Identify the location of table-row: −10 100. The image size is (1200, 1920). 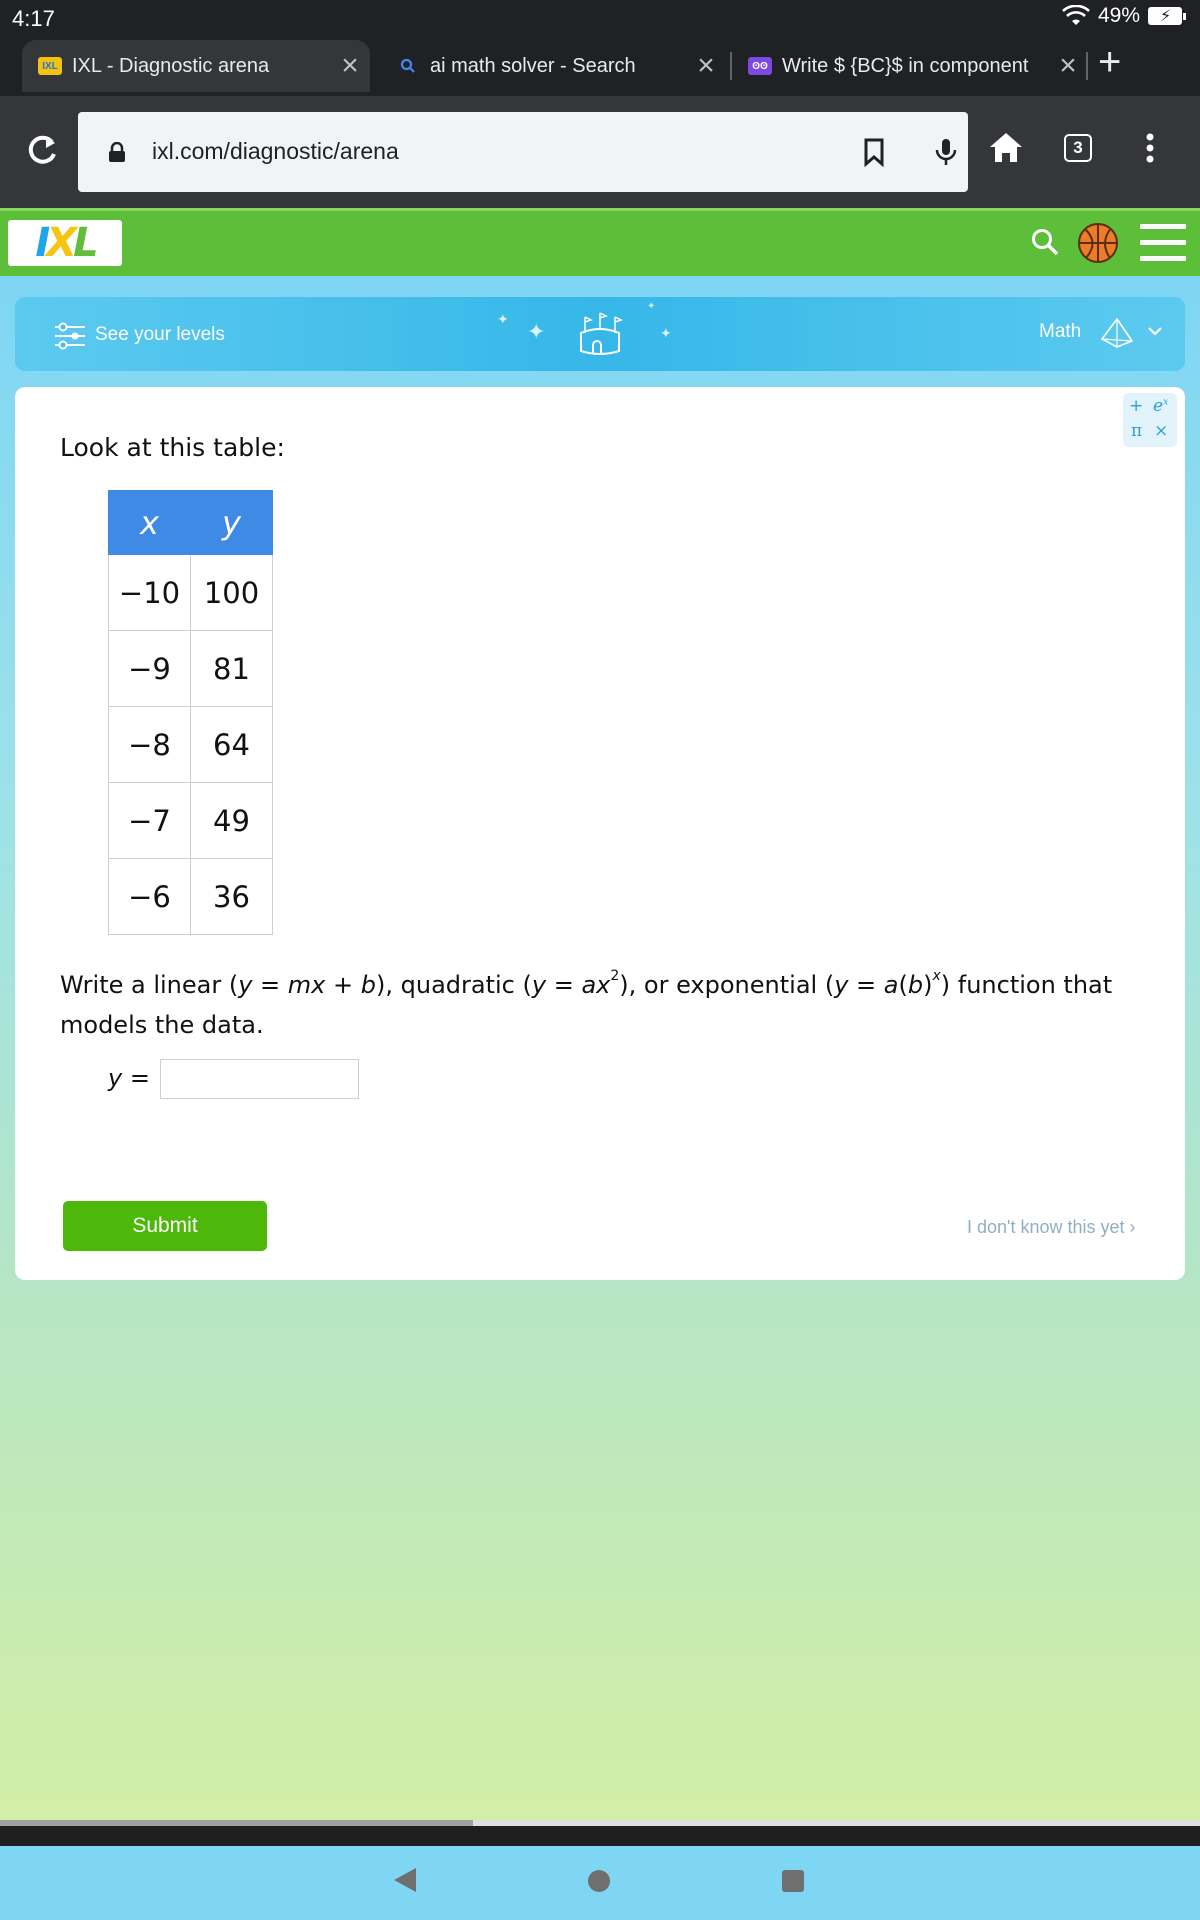
(190, 592).